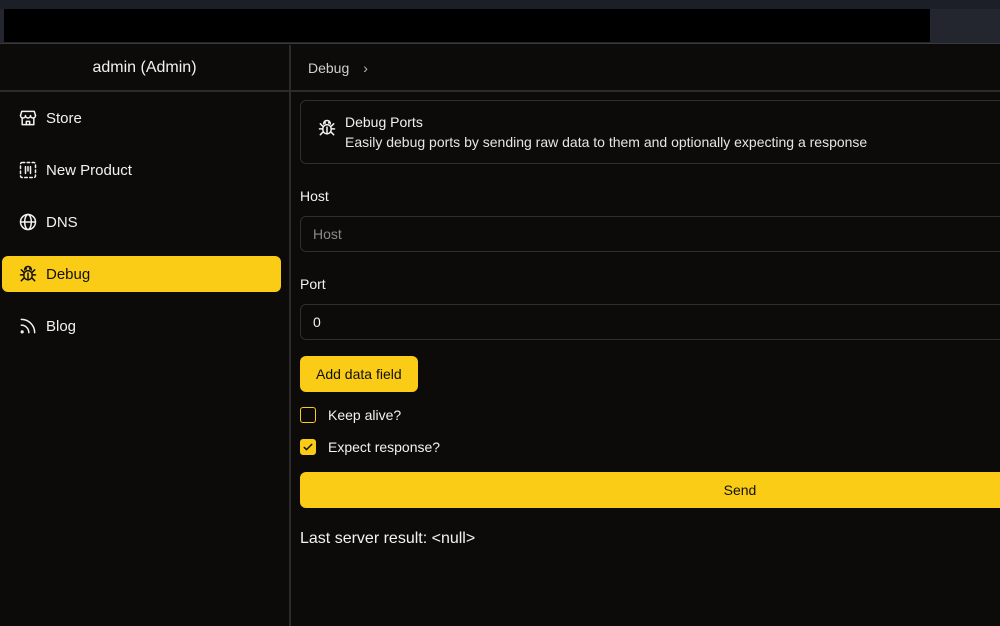 This screenshot has height=626, width=1000. What do you see at coordinates (650, 234) in the screenshot?
I see `host-input` at bounding box center [650, 234].